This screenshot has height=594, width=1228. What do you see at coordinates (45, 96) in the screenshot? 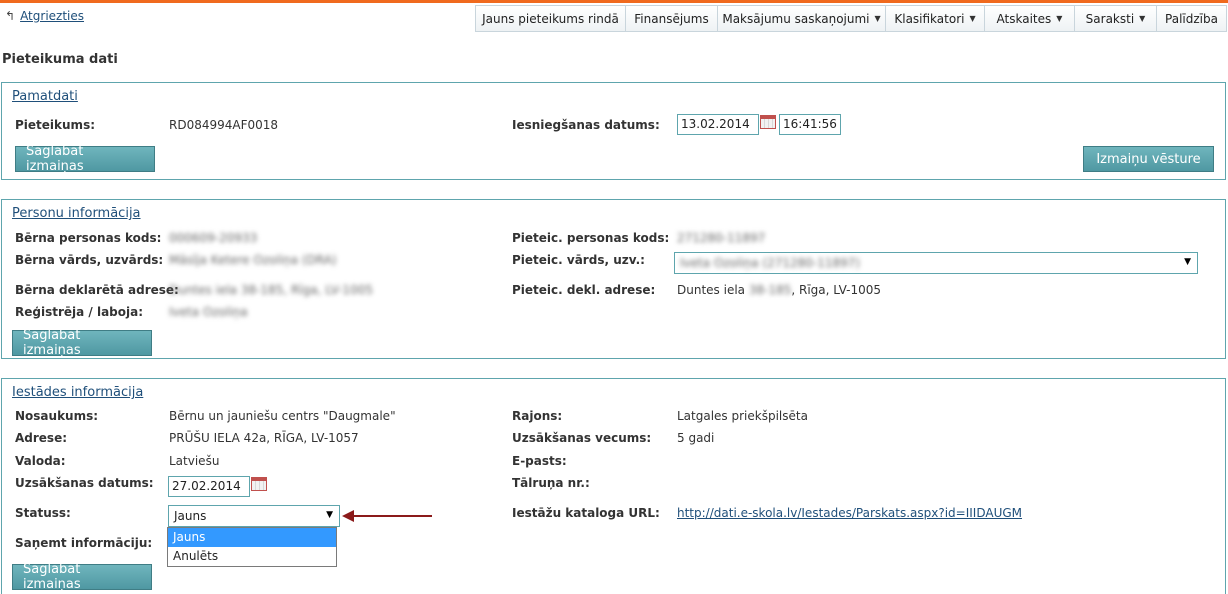
I see `panel-title: Pamatdati` at bounding box center [45, 96].